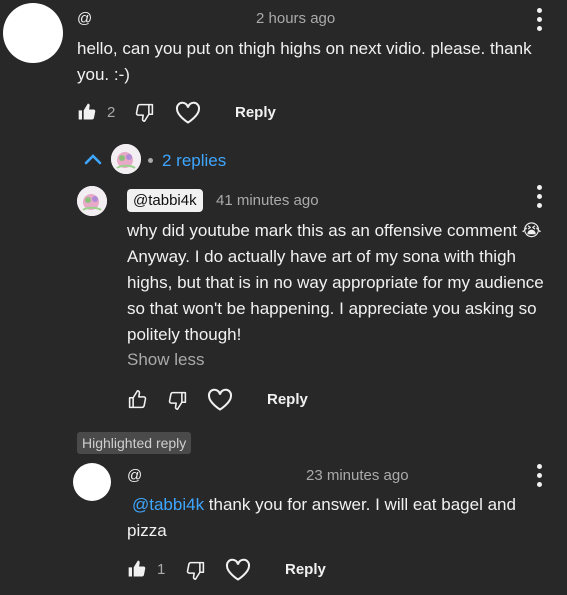 Image resolution: width=567 pixels, height=595 pixels. I want to click on thumbs-up-icon, so click(137, 399).